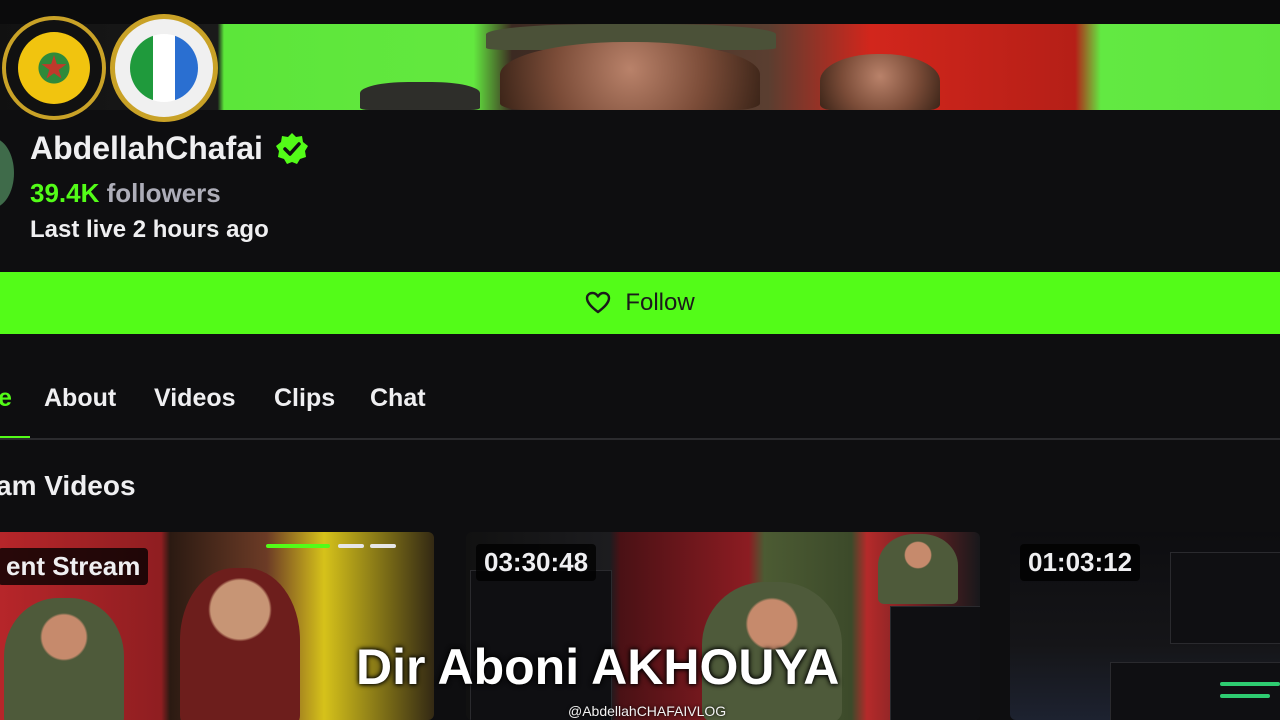 Image resolution: width=1280 pixels, height=720 pixels. Describe the element at coordinates (146, 148) in the screenshot. I see `channel-name: AbdellahChafai` at that location.